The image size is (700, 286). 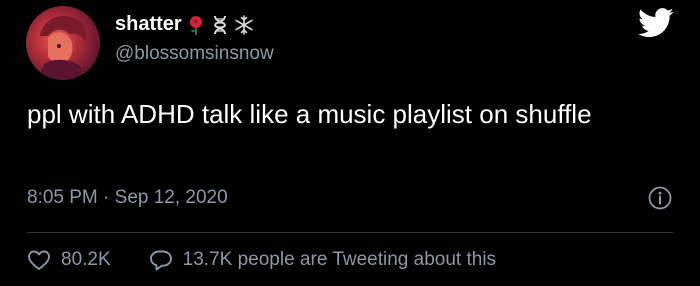 I want to click on reply-summary-link: 13.7K people are Tweeting about this, so click(x=322, y=260).